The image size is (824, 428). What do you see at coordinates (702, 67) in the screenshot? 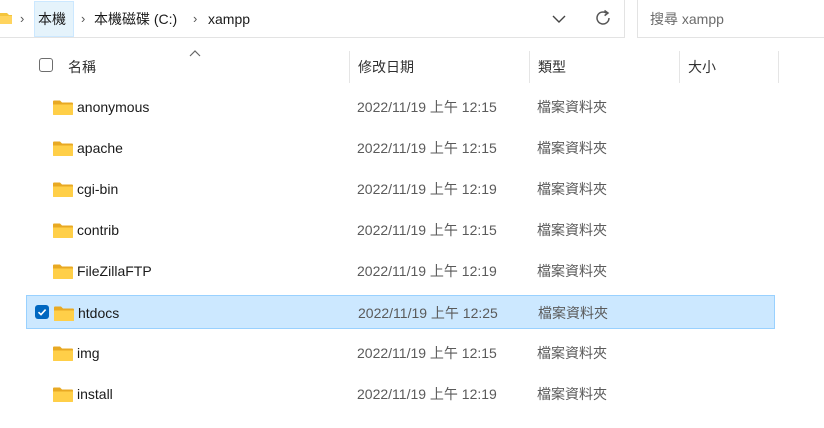
I see `column-header-size: 大小` at bounding box center [702, 67].